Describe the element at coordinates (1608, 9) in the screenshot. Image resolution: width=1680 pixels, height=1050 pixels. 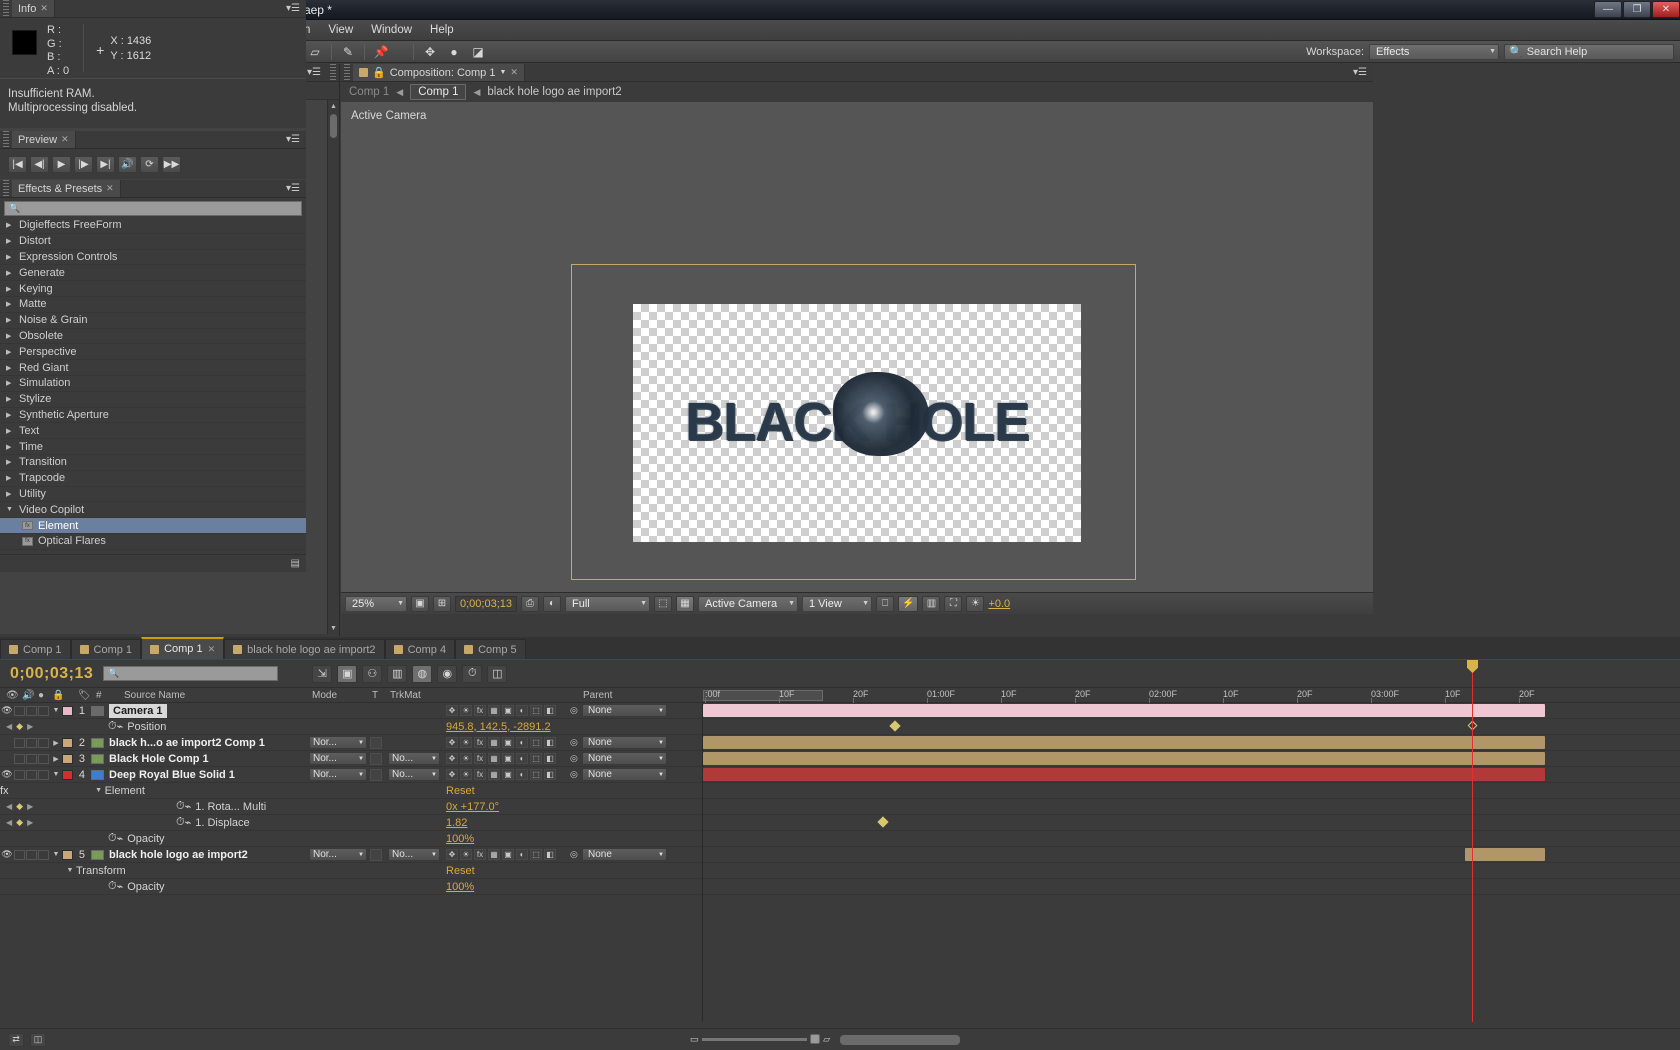
I see `minimize-button: —` at that location.